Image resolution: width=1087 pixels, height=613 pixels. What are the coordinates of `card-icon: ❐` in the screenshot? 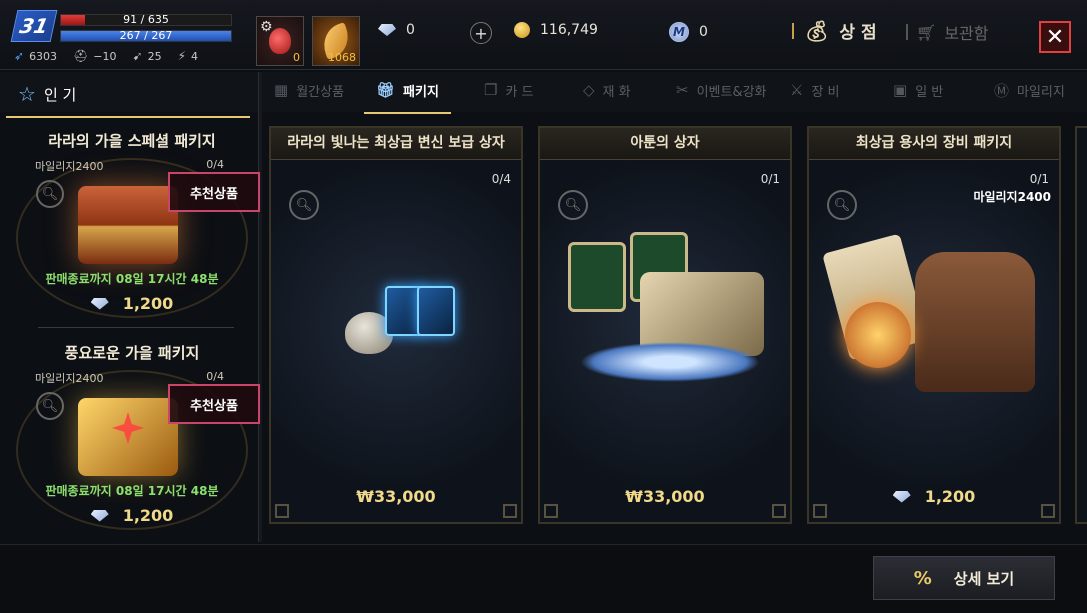 It's located at (491, 90).